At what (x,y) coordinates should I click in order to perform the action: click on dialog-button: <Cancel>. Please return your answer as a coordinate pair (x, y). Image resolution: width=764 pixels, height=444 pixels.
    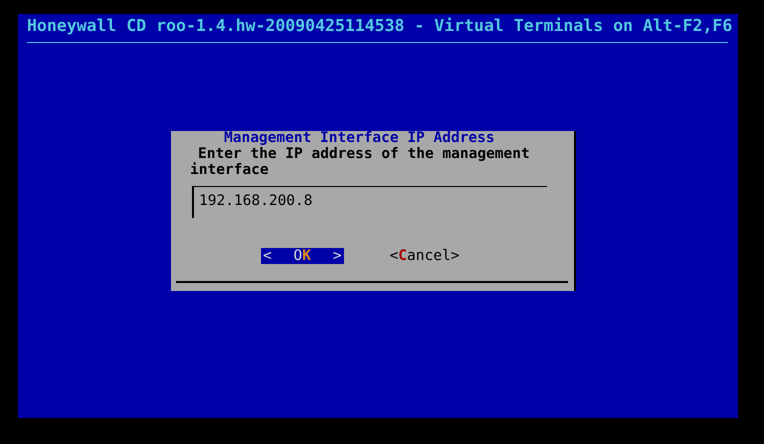
    Looking at the image, I should click on (425, 256).